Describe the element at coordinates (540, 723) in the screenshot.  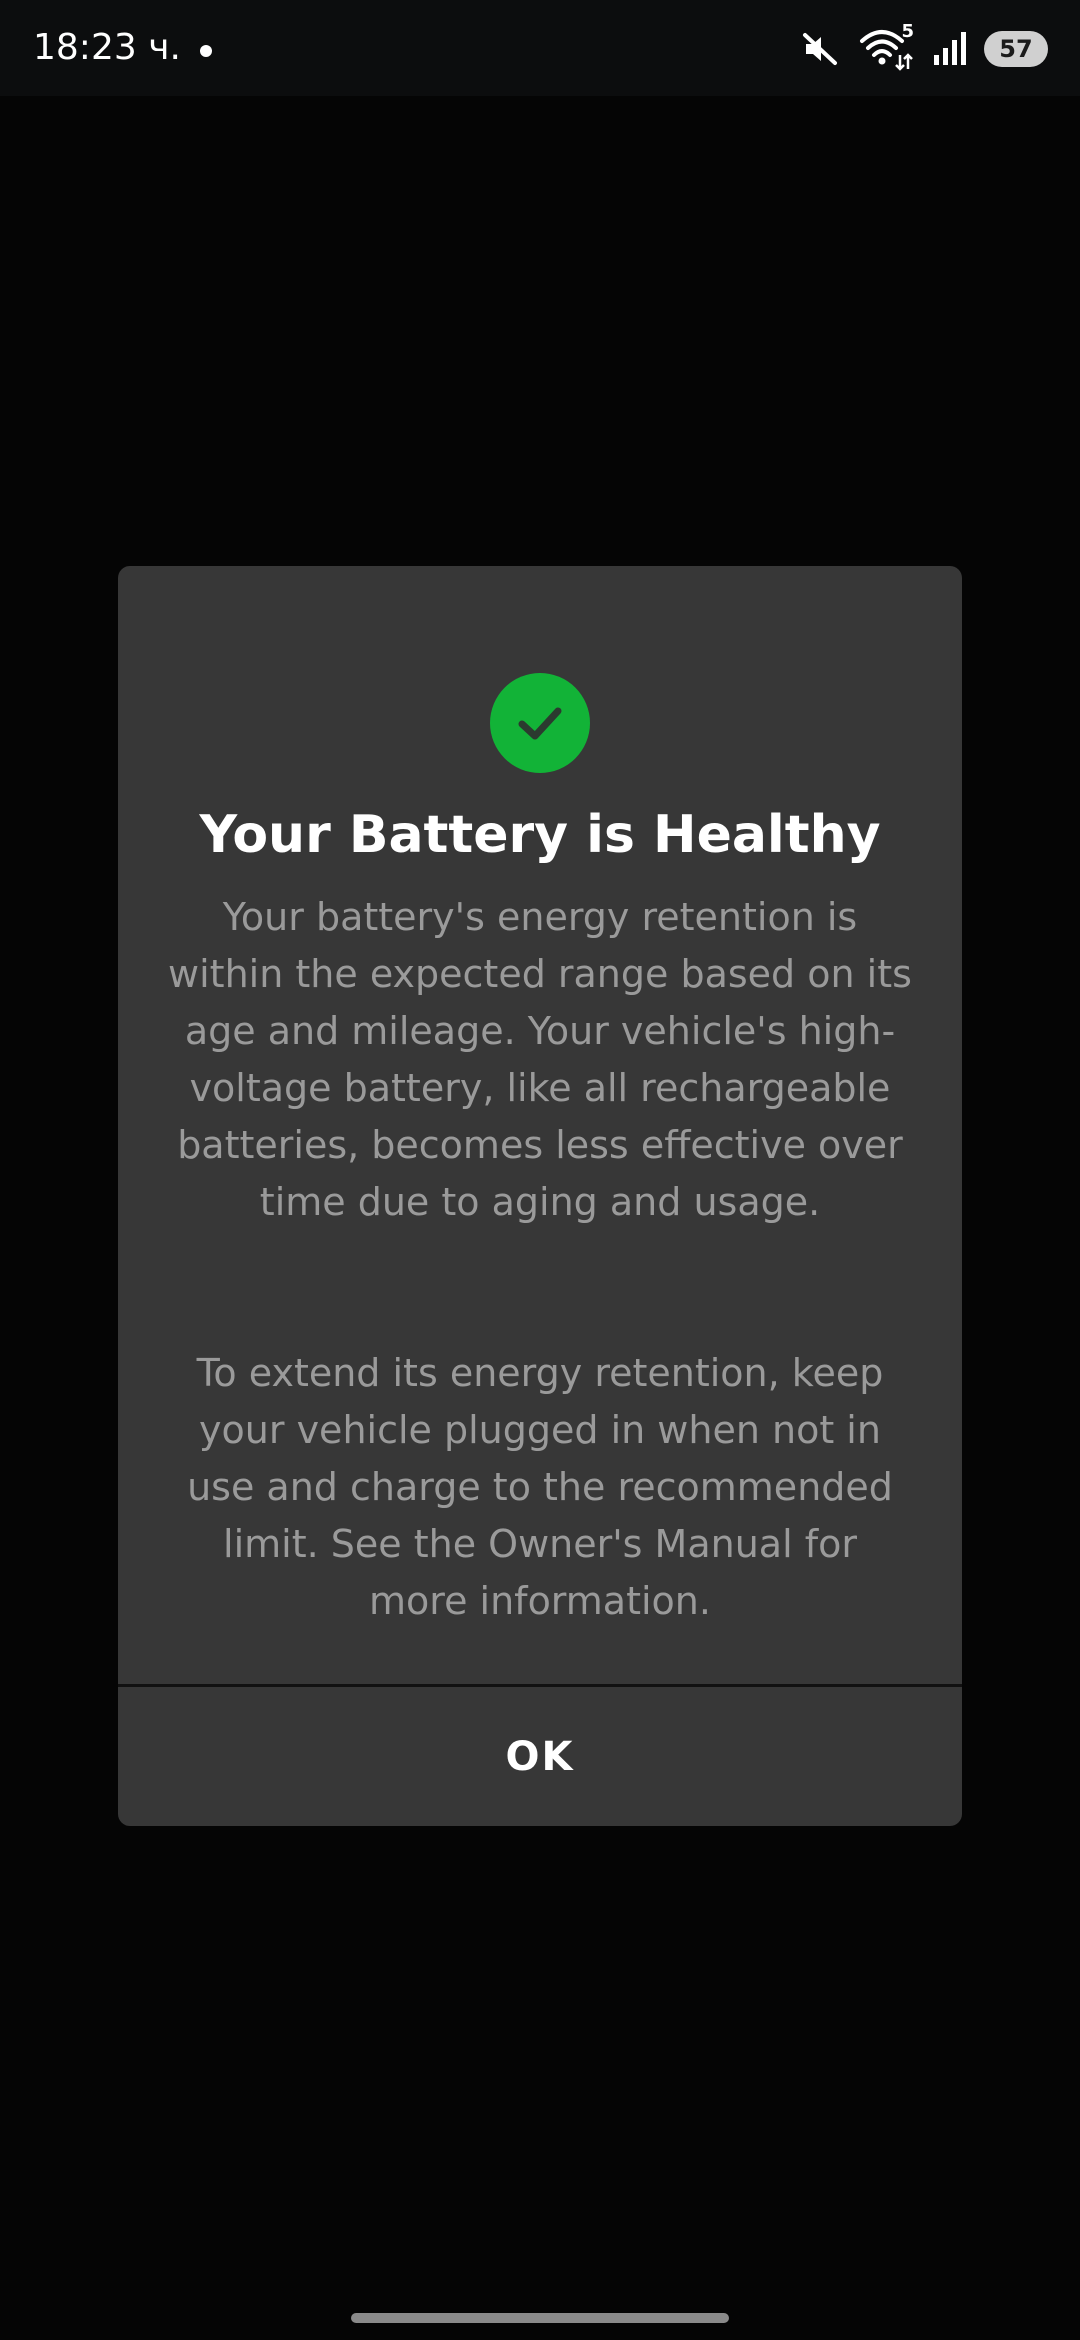
I see `checkmark-icon` at that location.